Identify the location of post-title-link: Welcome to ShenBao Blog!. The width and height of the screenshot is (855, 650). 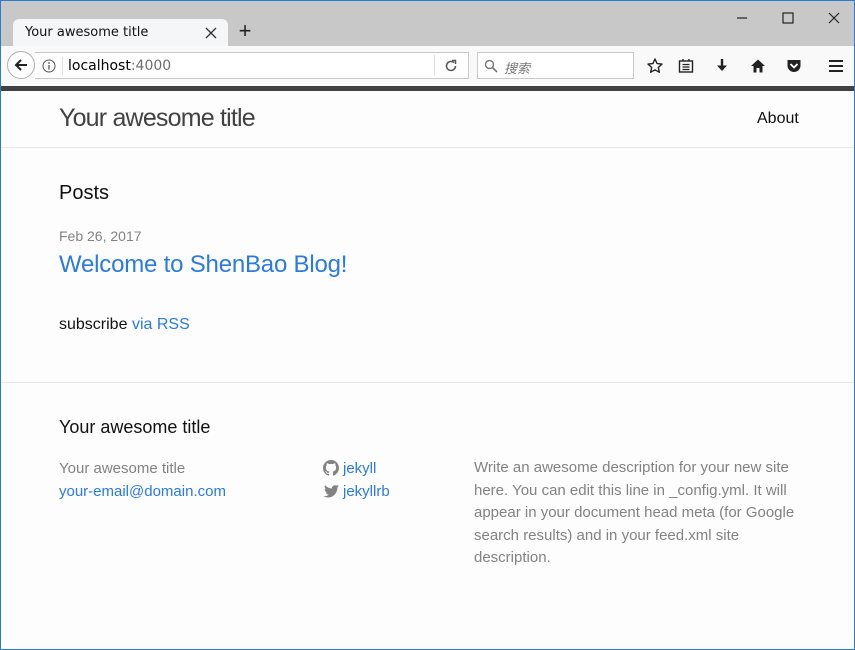
(203, 265).